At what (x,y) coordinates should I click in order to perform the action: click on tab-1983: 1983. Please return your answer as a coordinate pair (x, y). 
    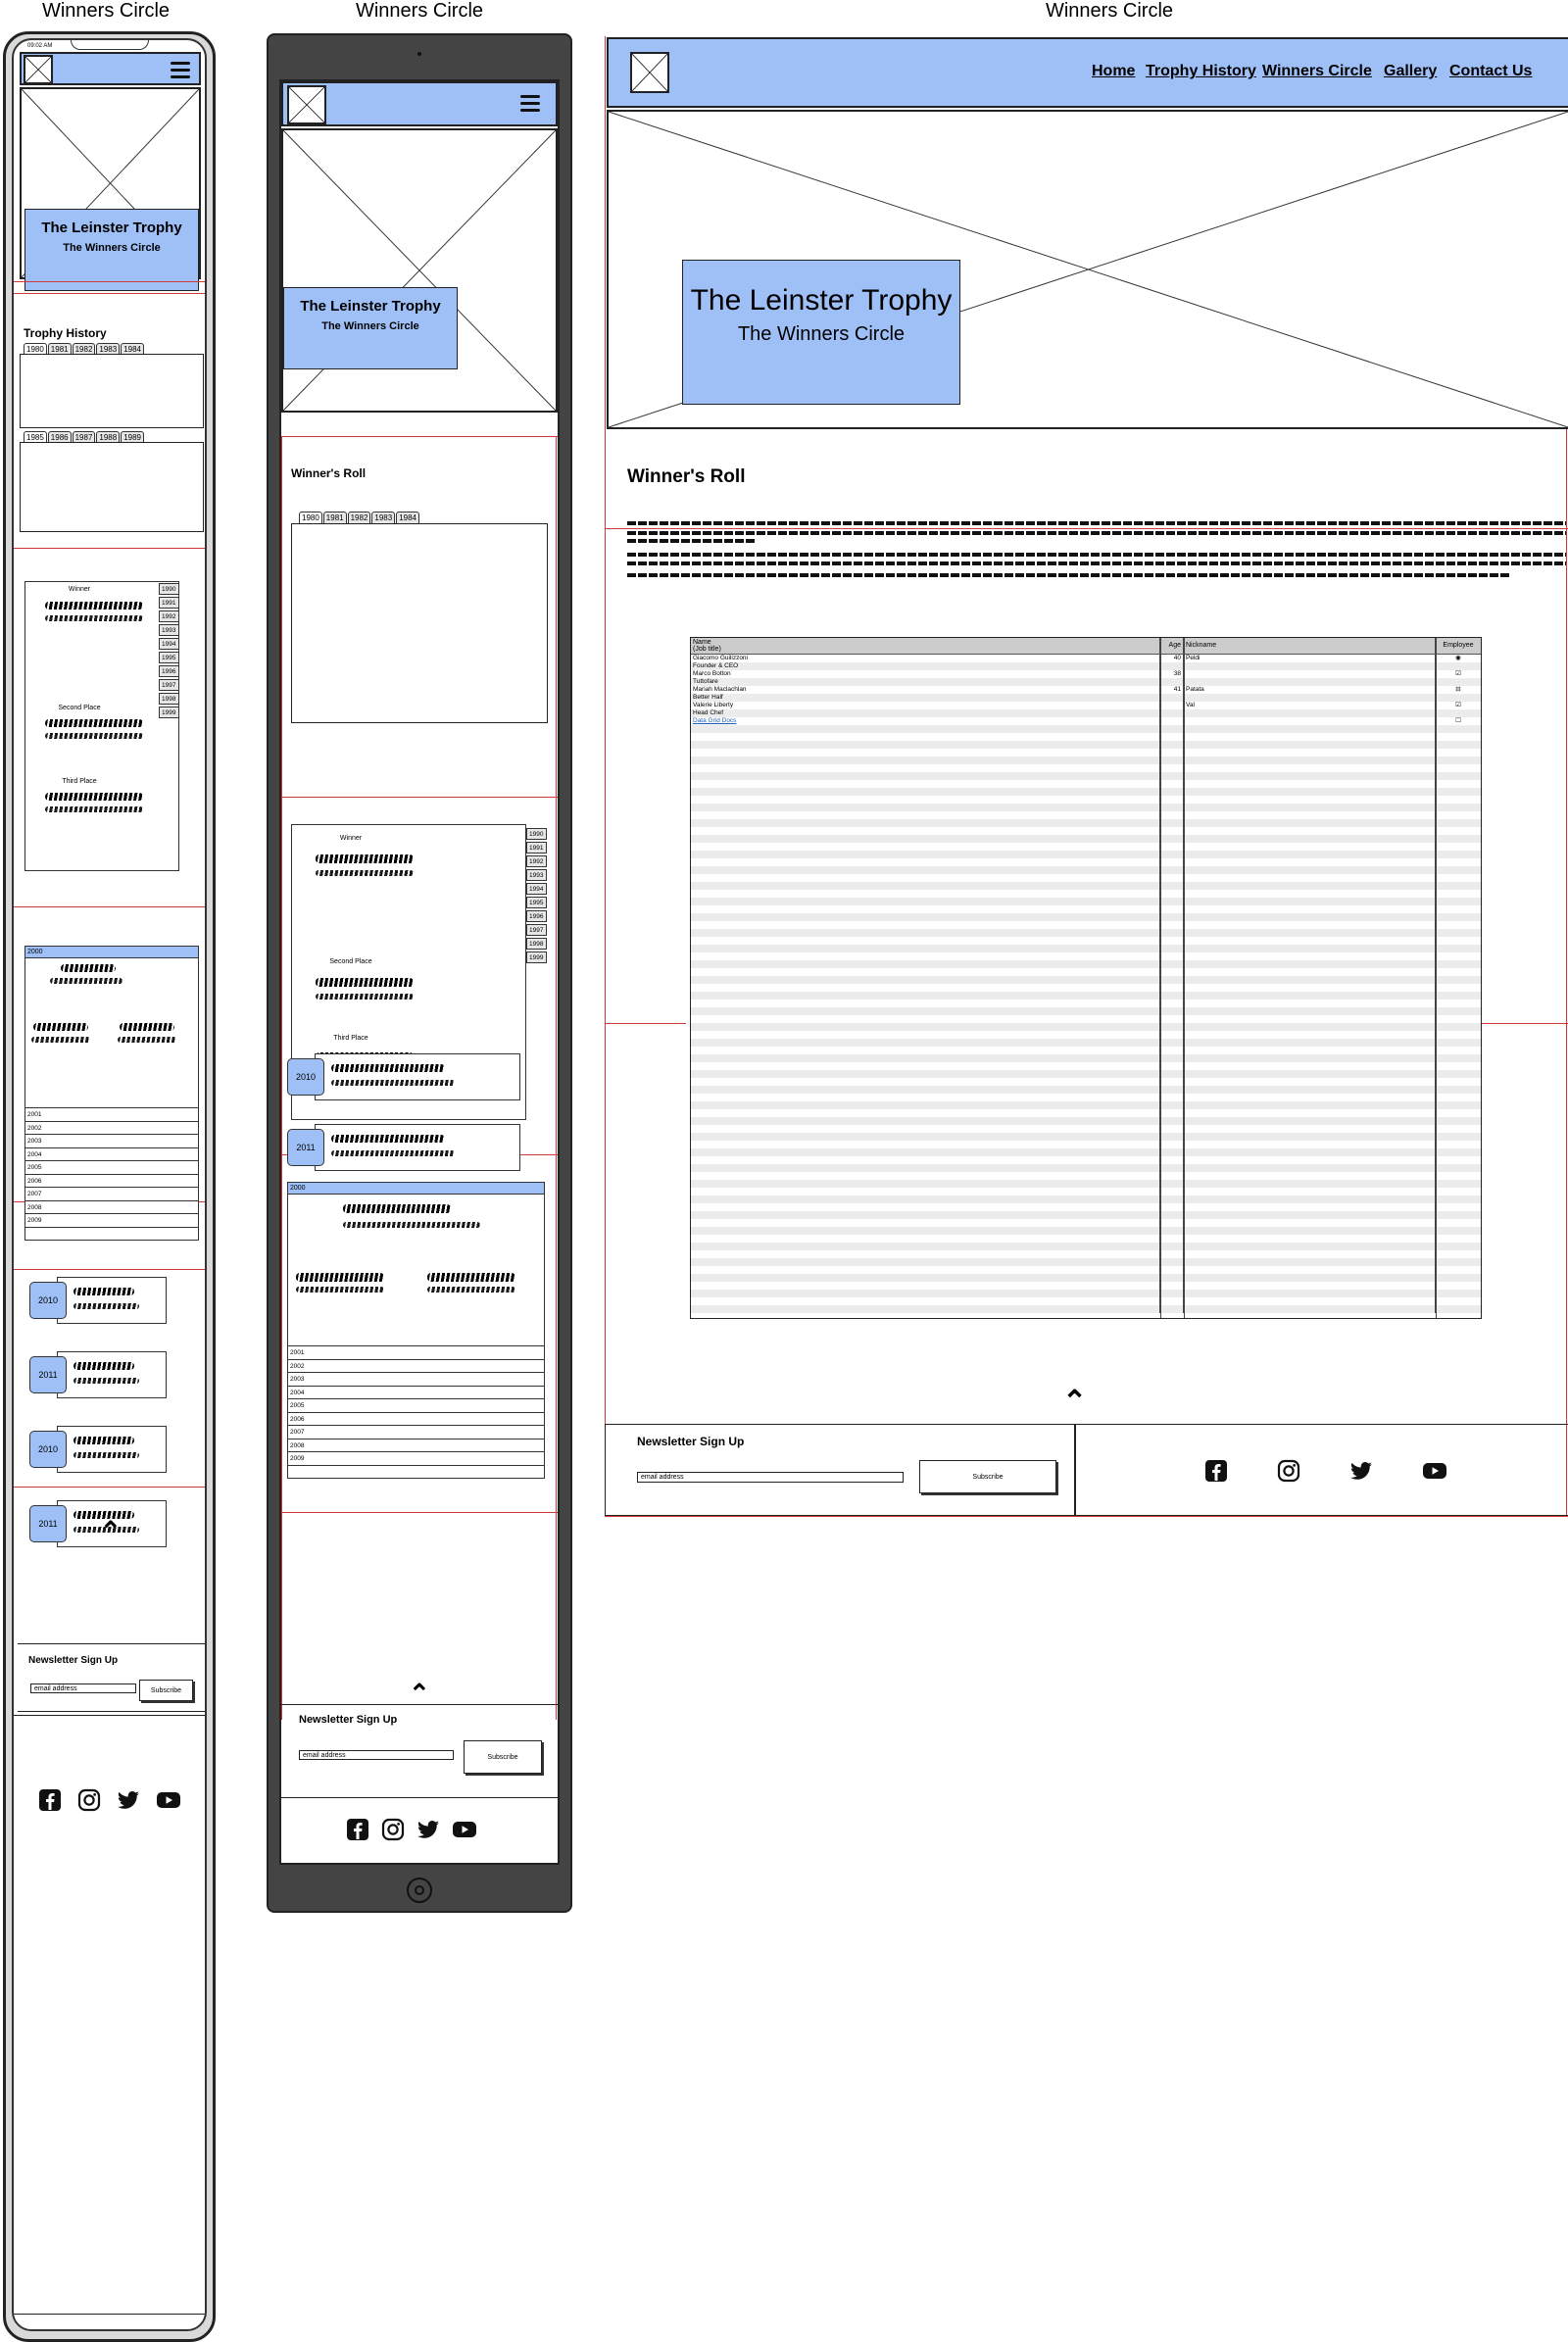
    Looking at the image, I should click on (383, 518).